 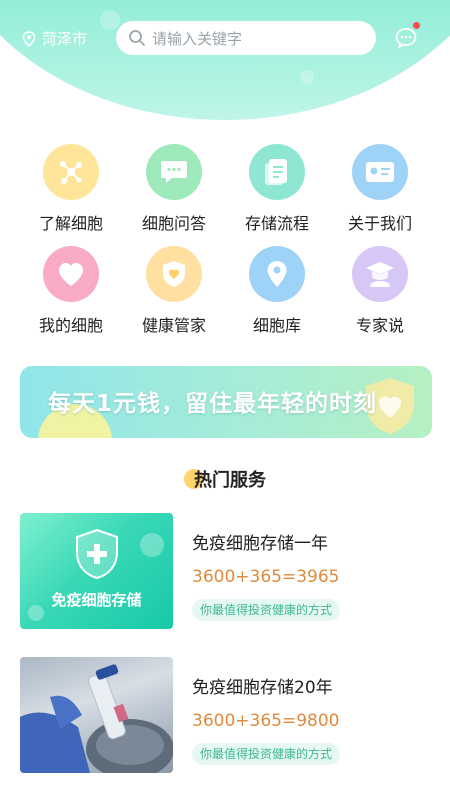 What do you see at coordinates (70, 325) in the screenshot?
I see `menu-label: 我的细胞` at bounding box center [70, 325].